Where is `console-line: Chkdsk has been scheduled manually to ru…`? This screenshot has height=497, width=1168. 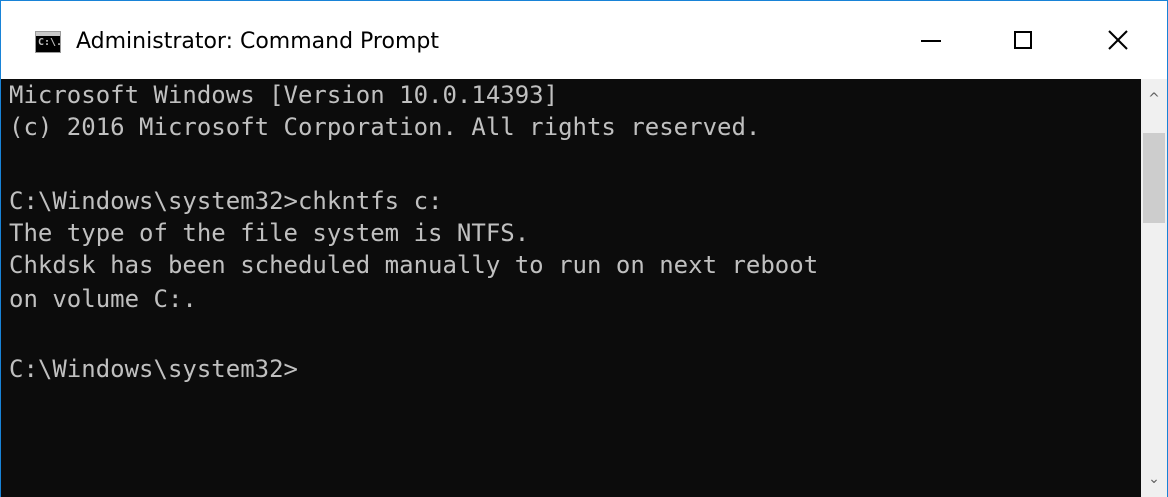 console-line: Chkdsk has been scheduled manually to ru… is located at coordinates (414, 265).